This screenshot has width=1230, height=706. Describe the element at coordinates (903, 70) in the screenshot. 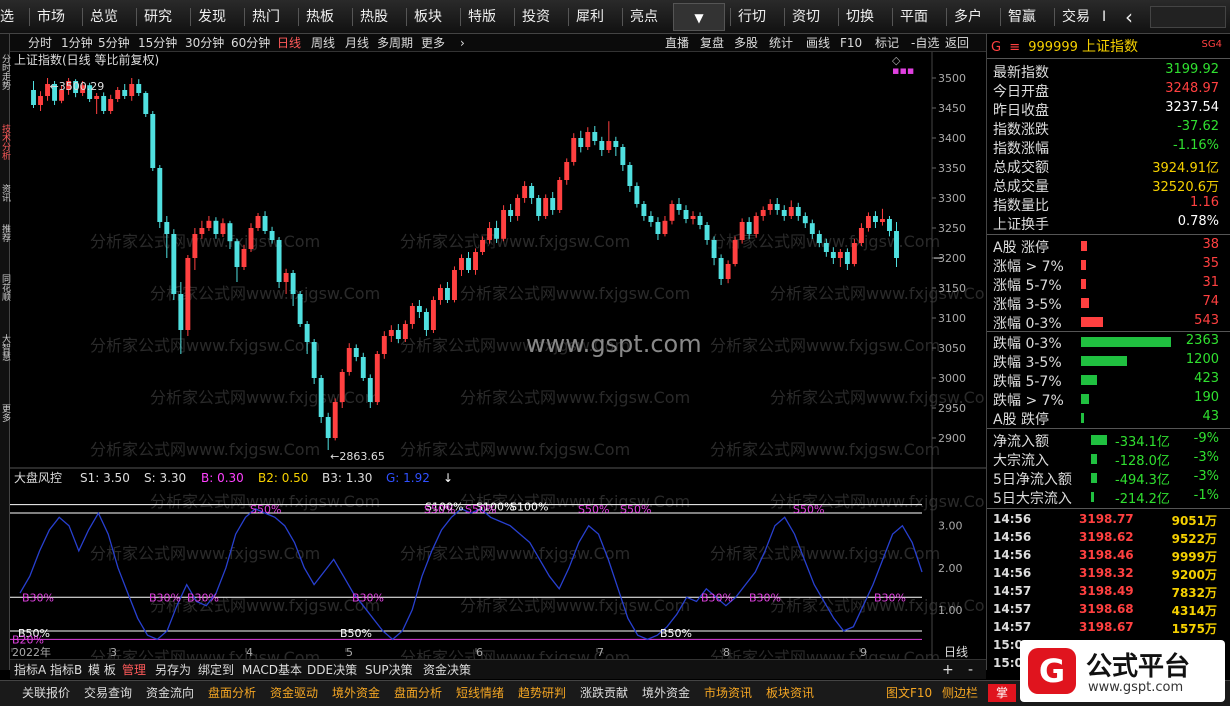

I see `dots-icon: ▪▪▪` at that location.